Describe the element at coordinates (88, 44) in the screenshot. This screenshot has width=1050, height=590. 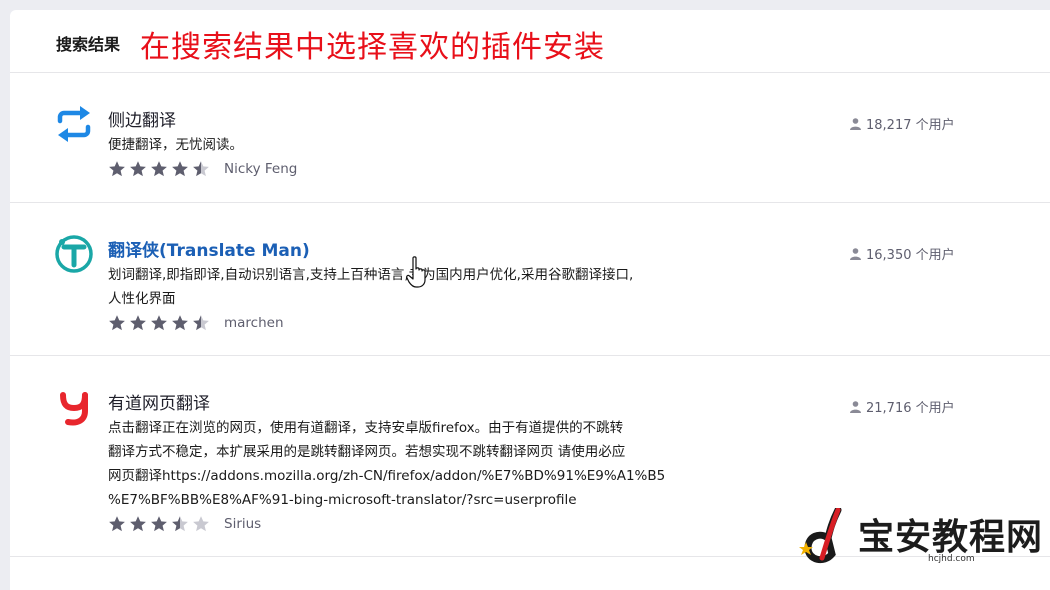
I see `page-title: 搜索结果` at that location.